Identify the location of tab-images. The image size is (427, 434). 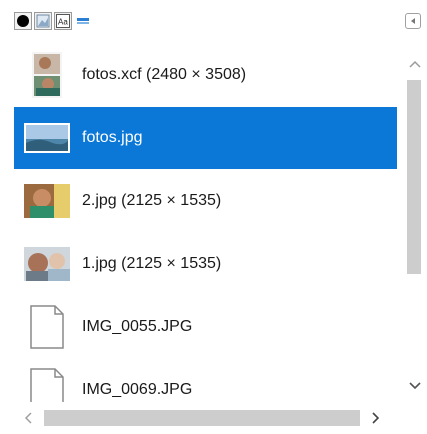
(83, 21).